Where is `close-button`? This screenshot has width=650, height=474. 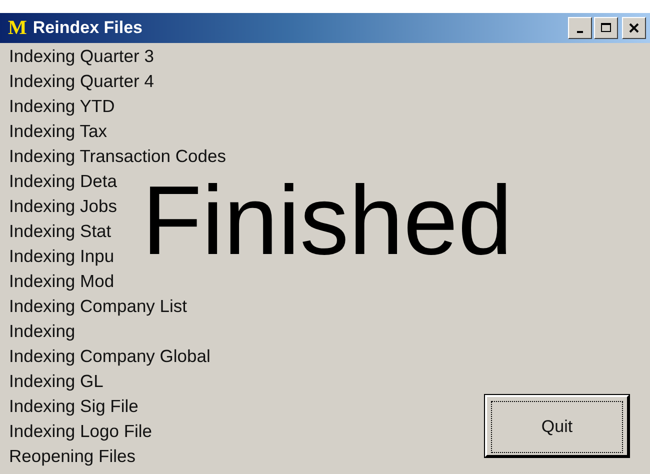
close-button is located at coordinates (634, 28).